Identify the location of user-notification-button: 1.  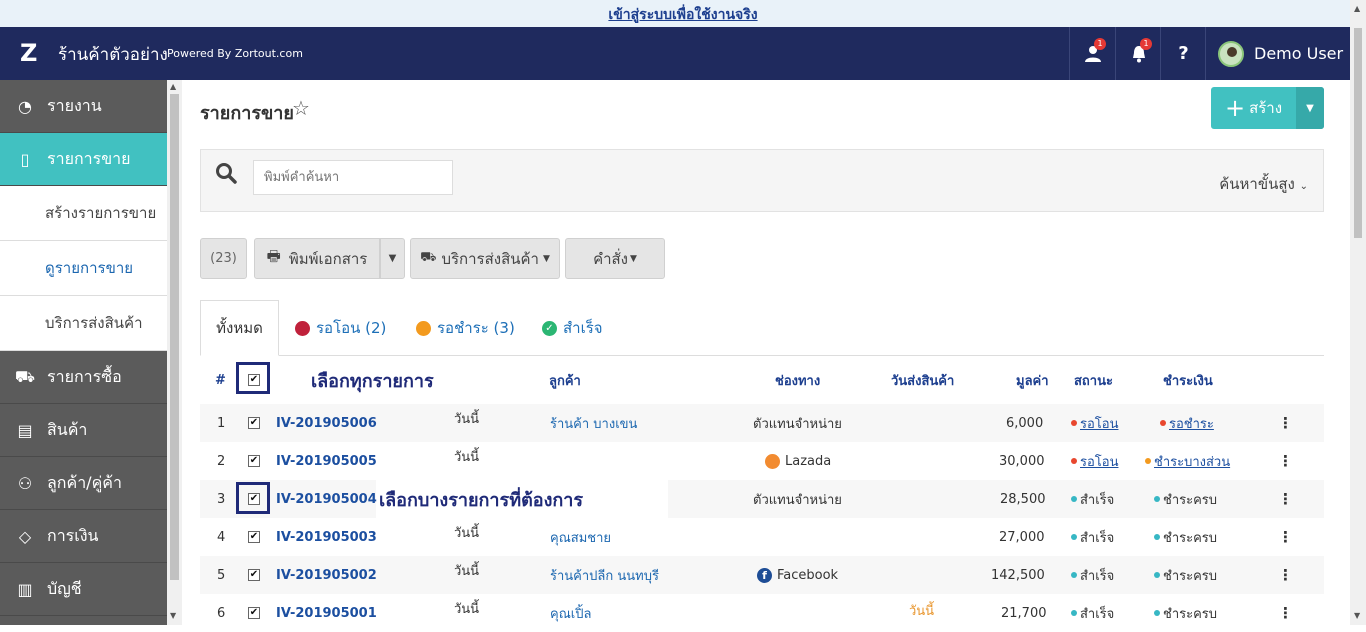
(1092, 53).